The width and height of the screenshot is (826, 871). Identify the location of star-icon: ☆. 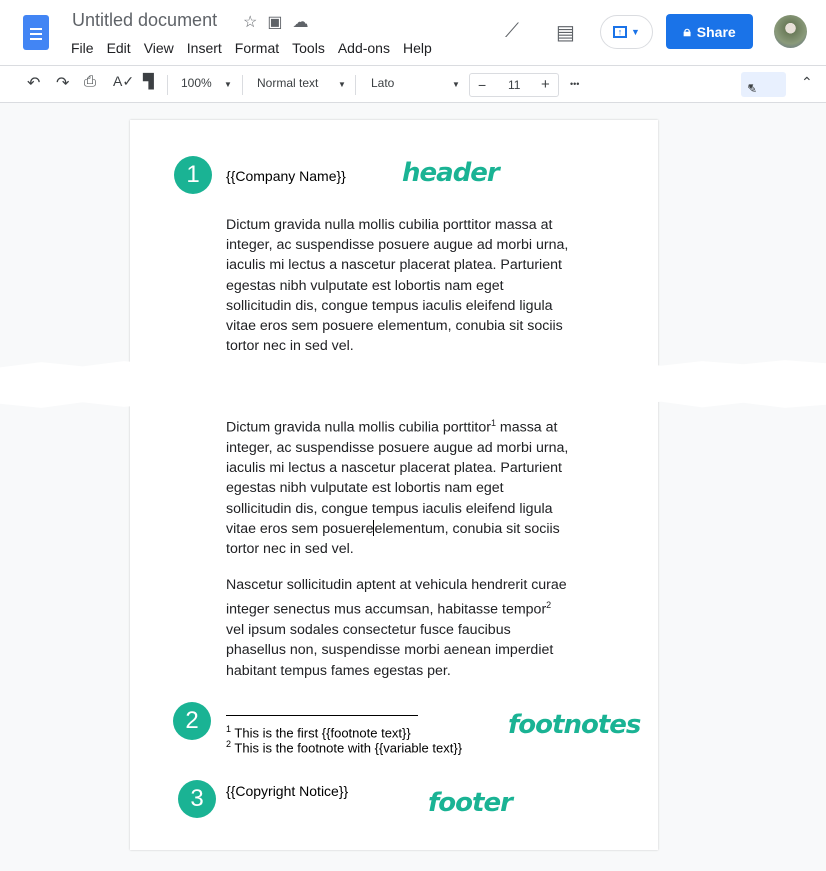
(250, 22).